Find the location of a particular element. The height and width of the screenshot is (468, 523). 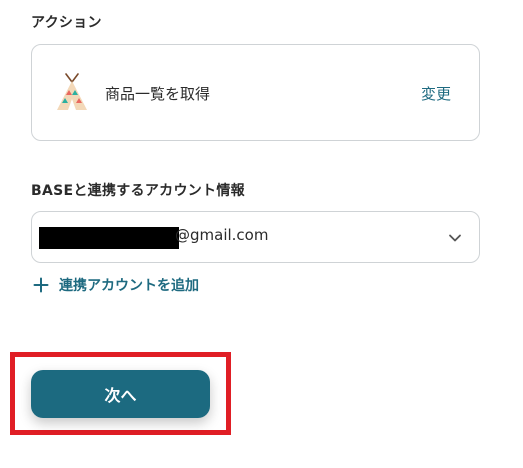

action-section-label: アクション is located at coordinates (66, 23).